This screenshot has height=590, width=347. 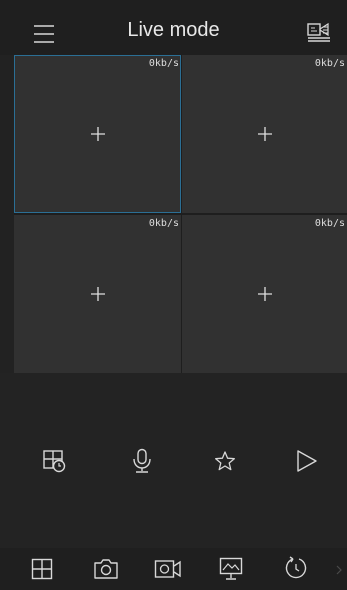 What do you see at coordinates (168, 569) in the screenshot?
I see `record-video-icon` at bounding box center [168, 569].